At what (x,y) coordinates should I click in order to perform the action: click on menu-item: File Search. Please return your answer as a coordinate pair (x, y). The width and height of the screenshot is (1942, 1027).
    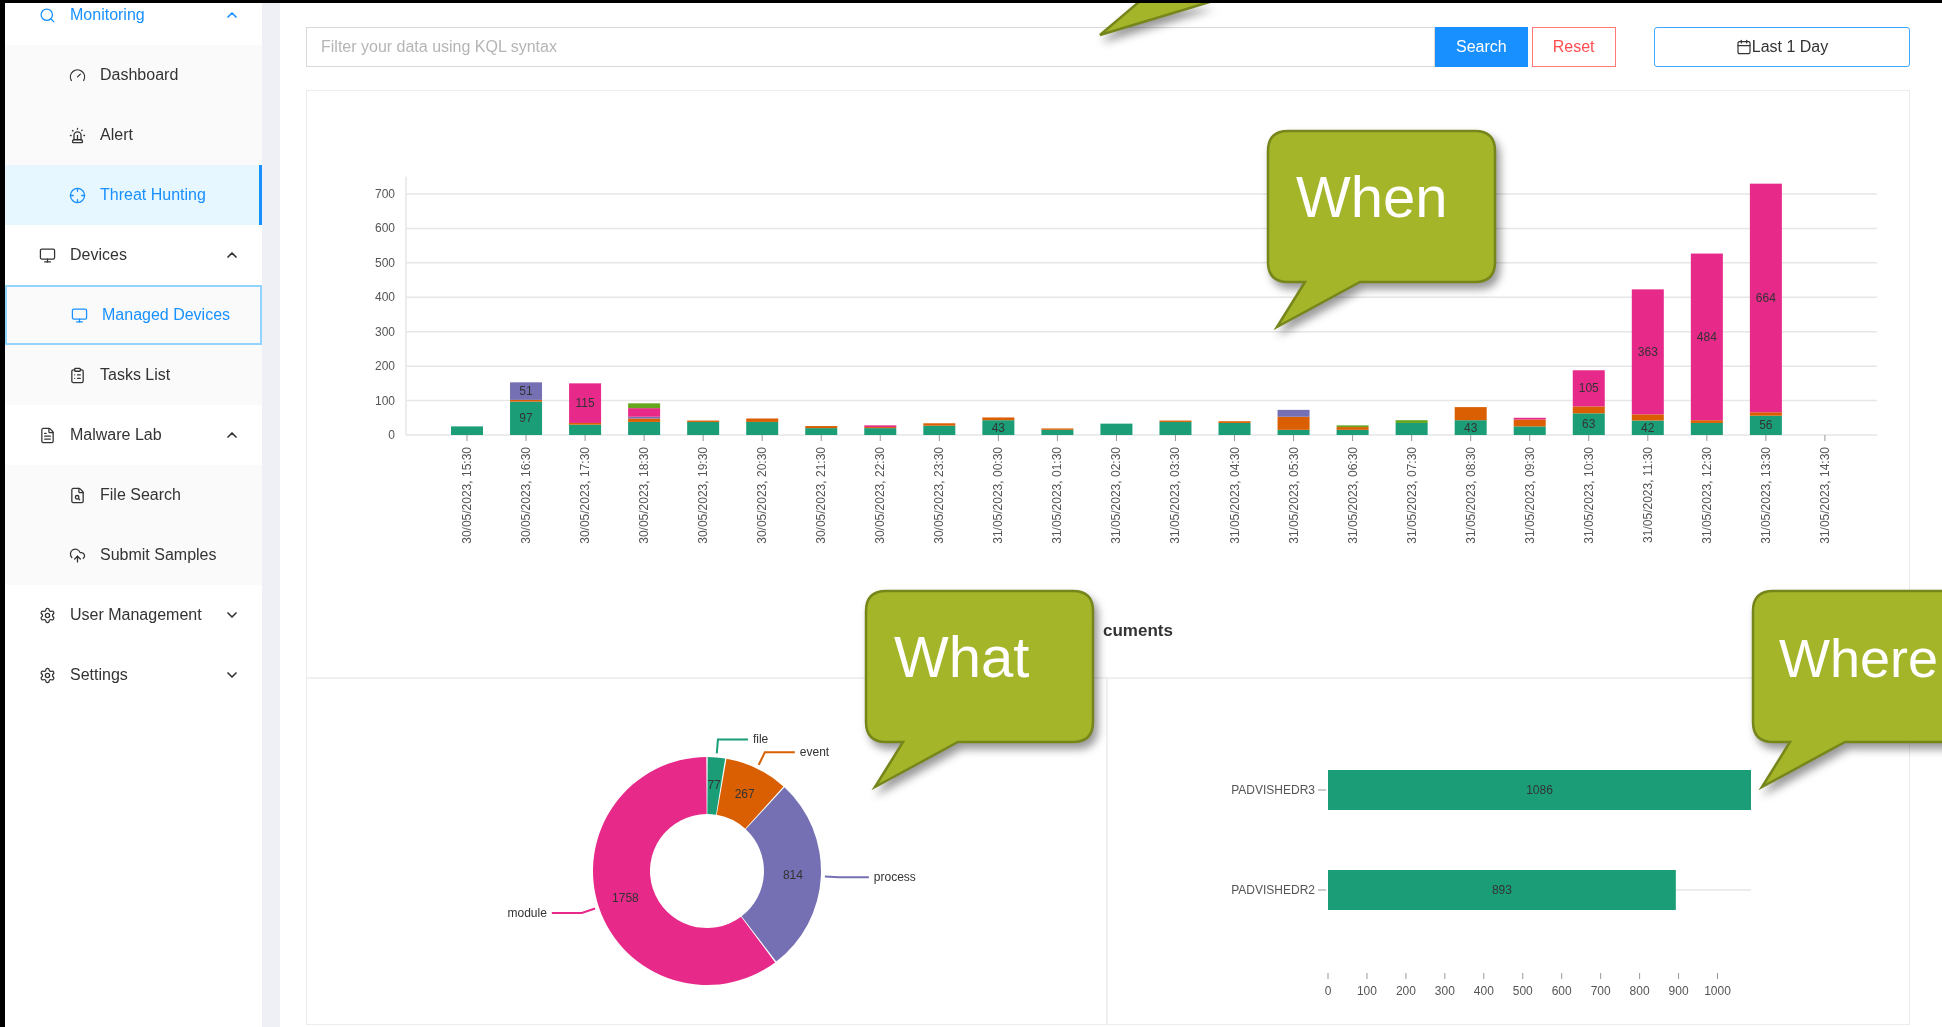
    Looking at the image, I should click on (133, 495).